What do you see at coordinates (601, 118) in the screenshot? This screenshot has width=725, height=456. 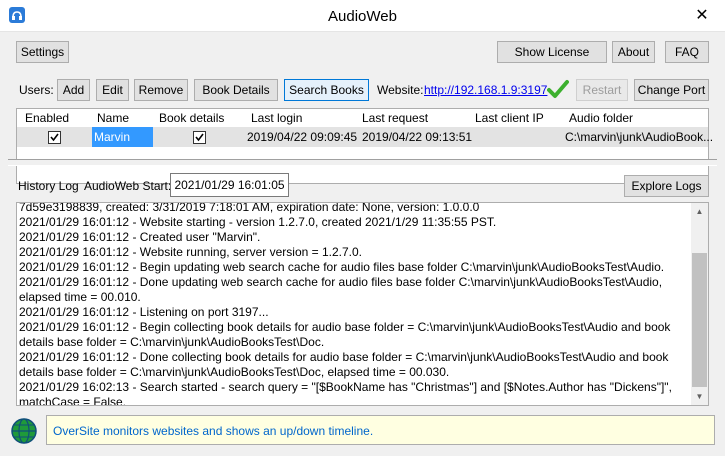 I see `column-header: Audio folder` at bounding box center [601, 118].